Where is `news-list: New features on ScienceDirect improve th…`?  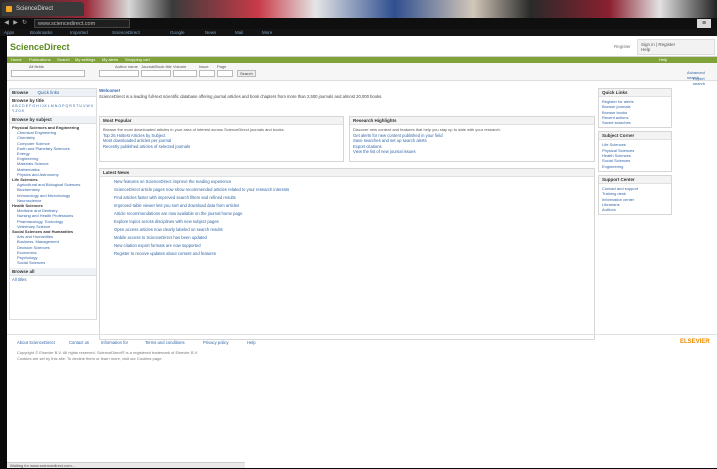 news-list: New features on ScienceDirect improve th… is located at coordinates (347, 219).